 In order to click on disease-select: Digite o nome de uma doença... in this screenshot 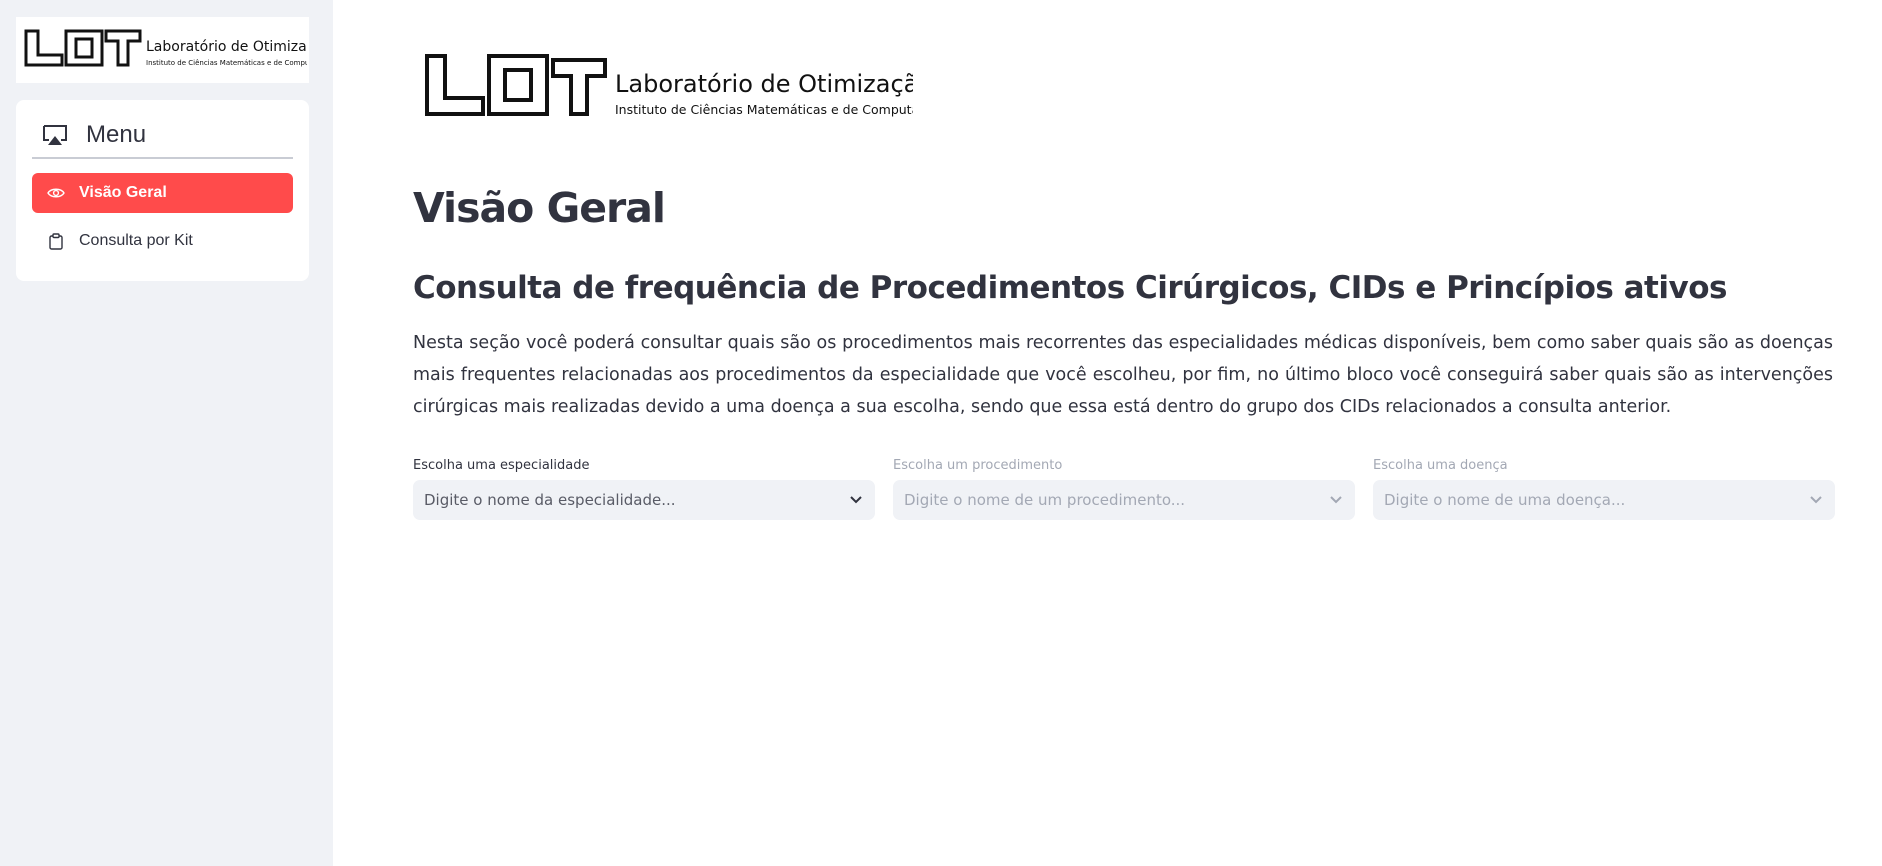, I will do `click(1604, 500)`.